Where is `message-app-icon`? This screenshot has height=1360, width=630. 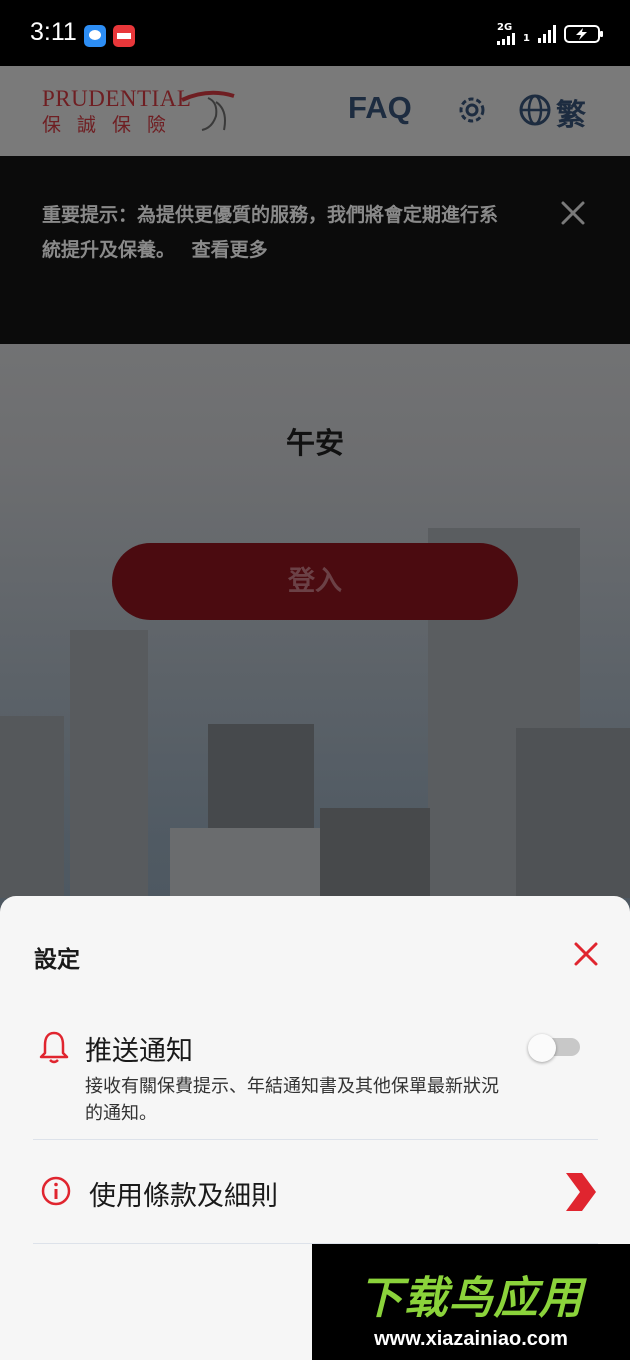 message-app-icon is located at coordinates (95, 36).